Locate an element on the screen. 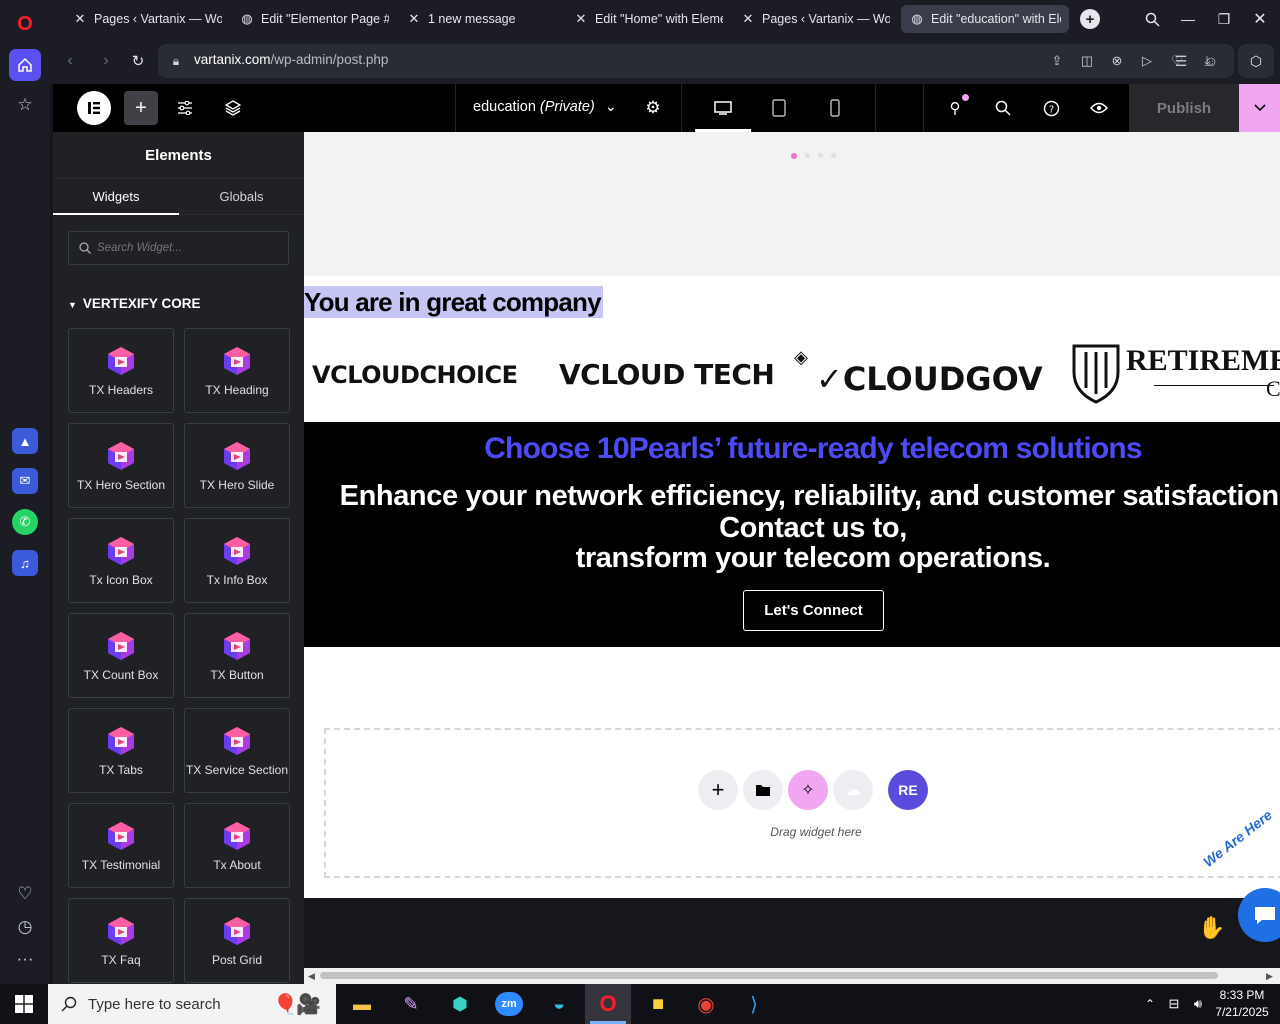  widget-tx-testimonial: TX Testimonial is located at coordinates (121, 845).